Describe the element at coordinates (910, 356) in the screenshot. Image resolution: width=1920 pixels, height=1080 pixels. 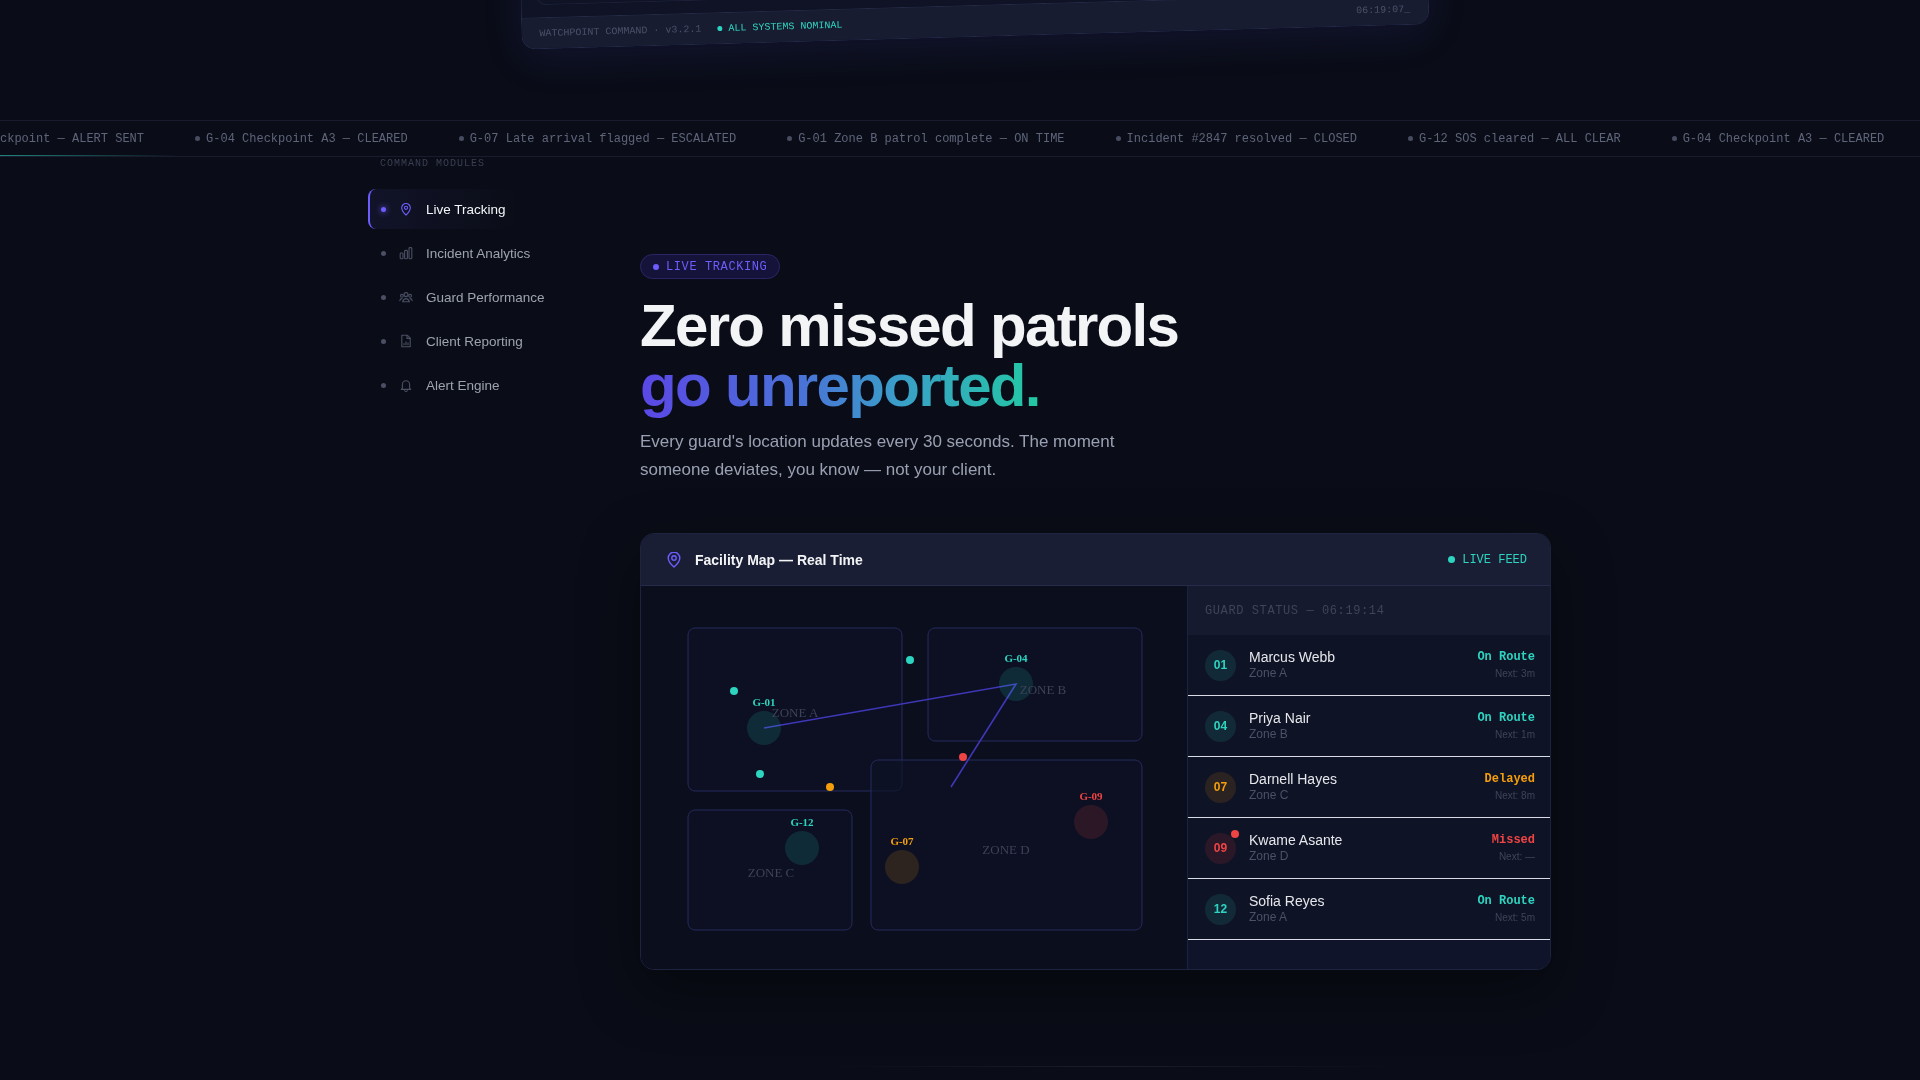
I see `headline: Zero missed patrols go unreported.` at that location.